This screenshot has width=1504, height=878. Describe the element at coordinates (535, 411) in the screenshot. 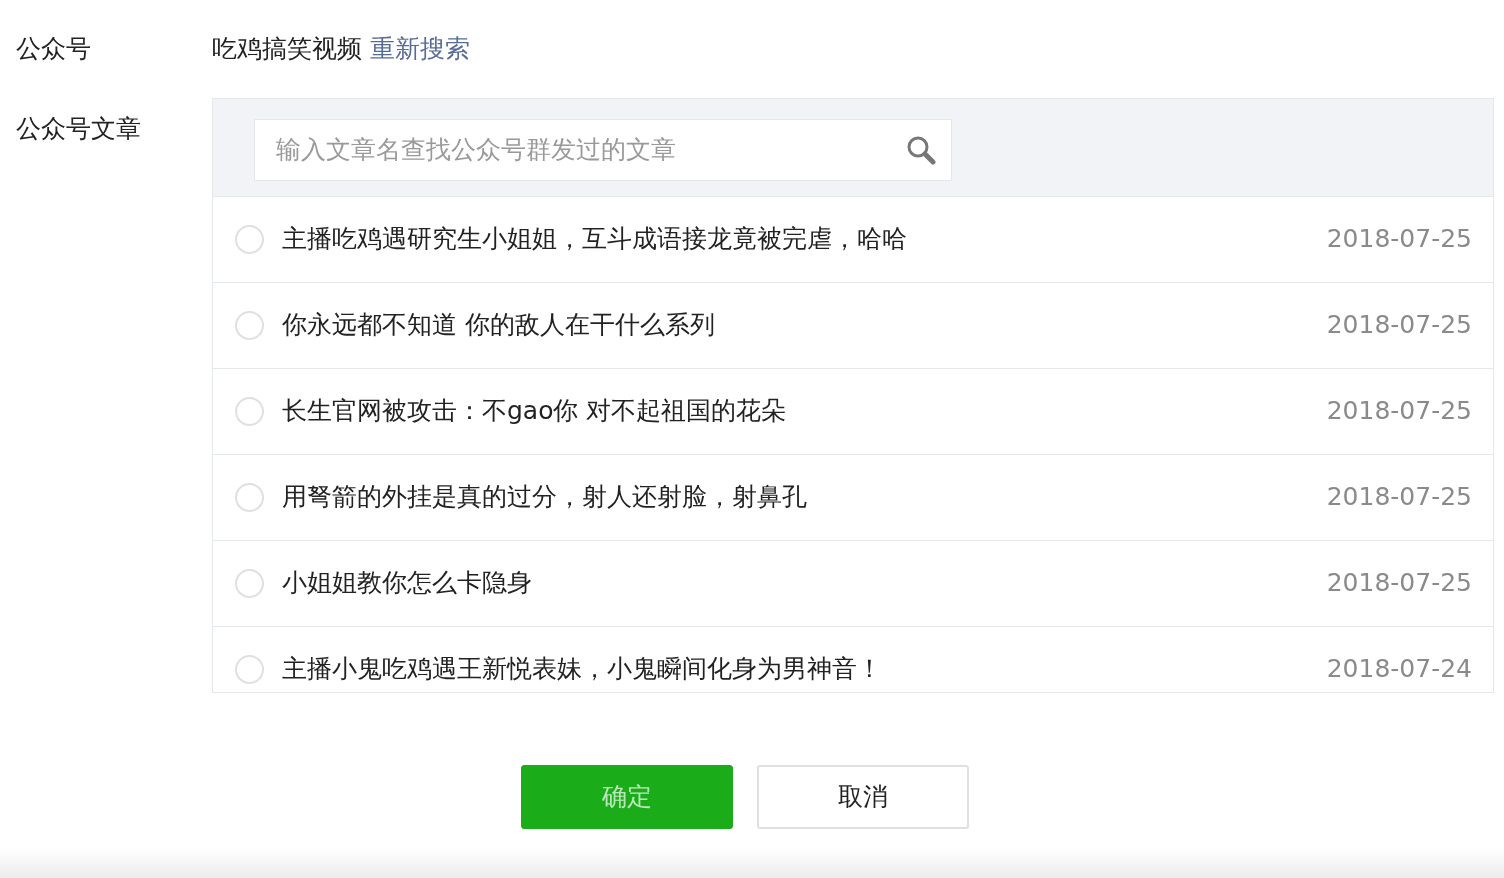

I see `article-title: 长生官网被攻击：不gao你 对不起祖国的花朵` at that location.